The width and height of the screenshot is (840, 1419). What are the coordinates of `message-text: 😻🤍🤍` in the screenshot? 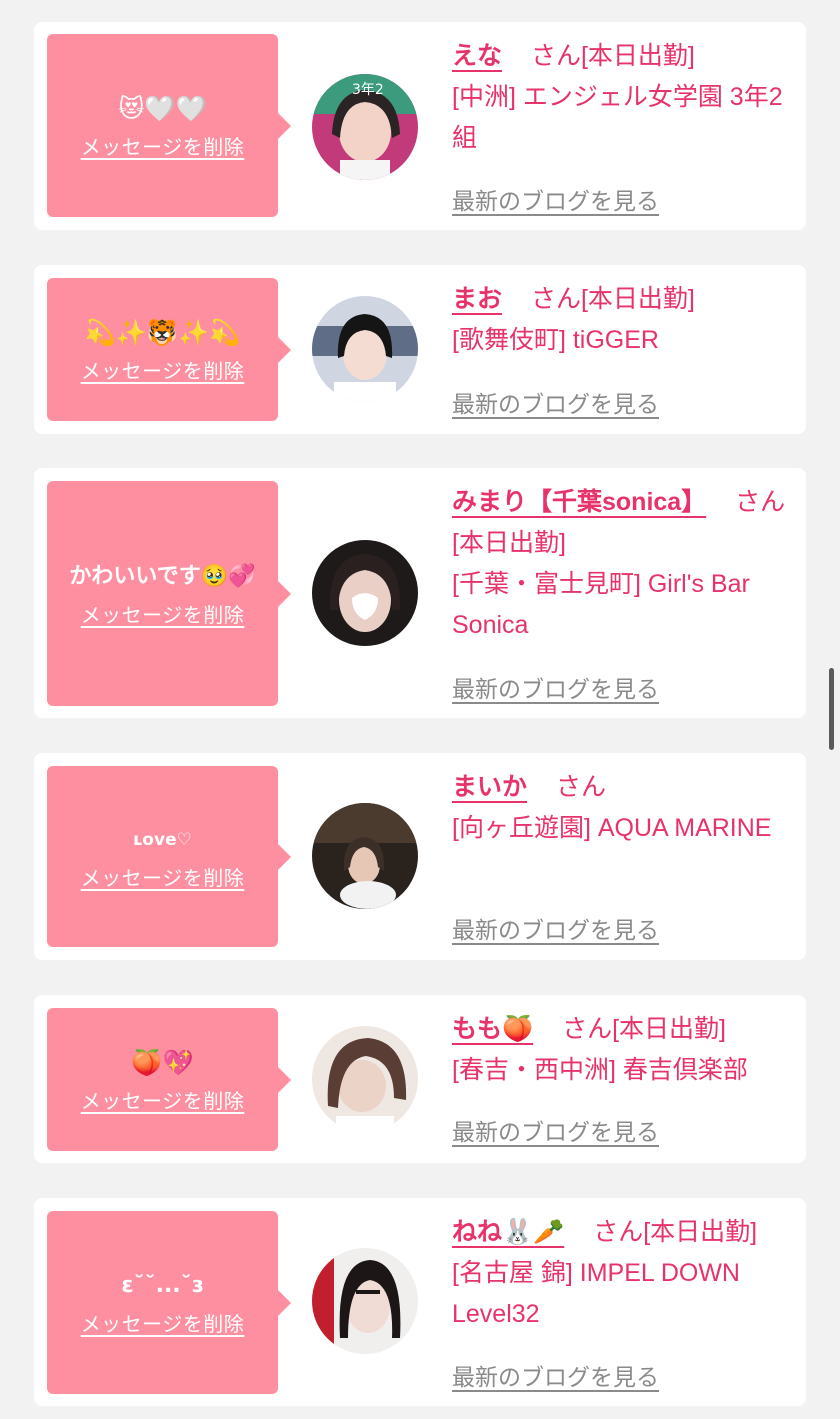 It's located at (162, 108).